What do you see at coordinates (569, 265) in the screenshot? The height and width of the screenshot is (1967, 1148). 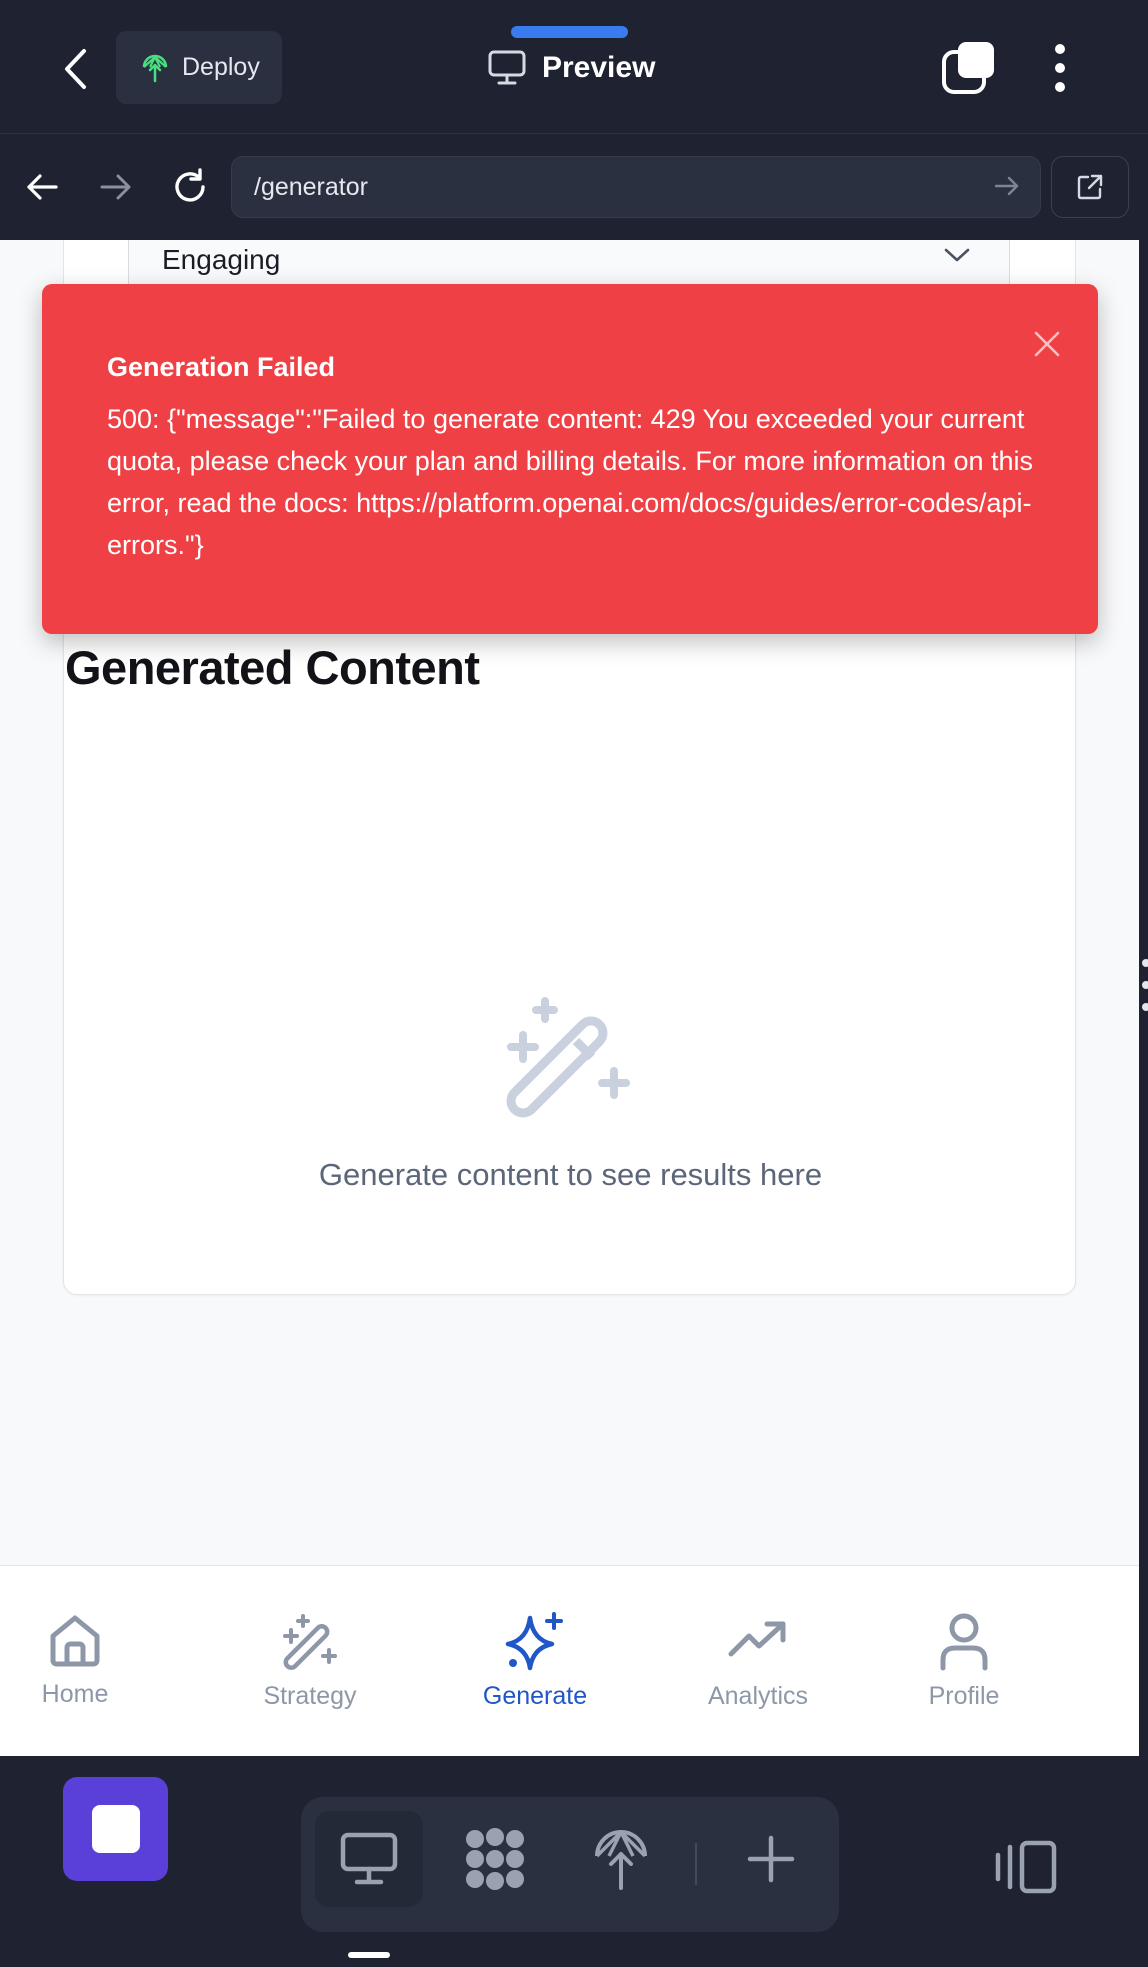 I see `tone-select: Engaging` at bounding box center [569, 265].